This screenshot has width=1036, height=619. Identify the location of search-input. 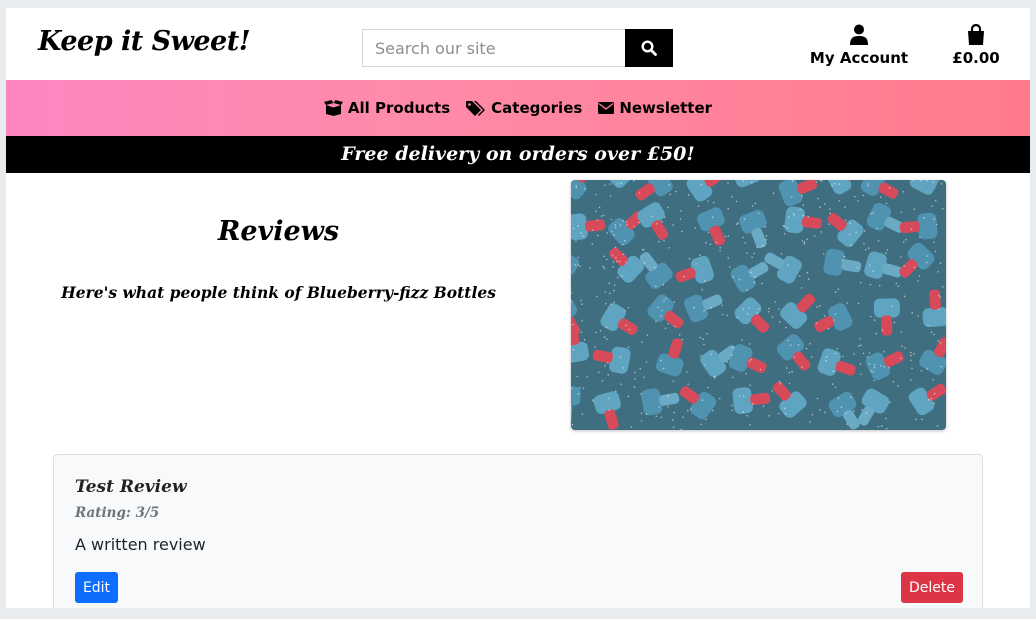
(493, 48).